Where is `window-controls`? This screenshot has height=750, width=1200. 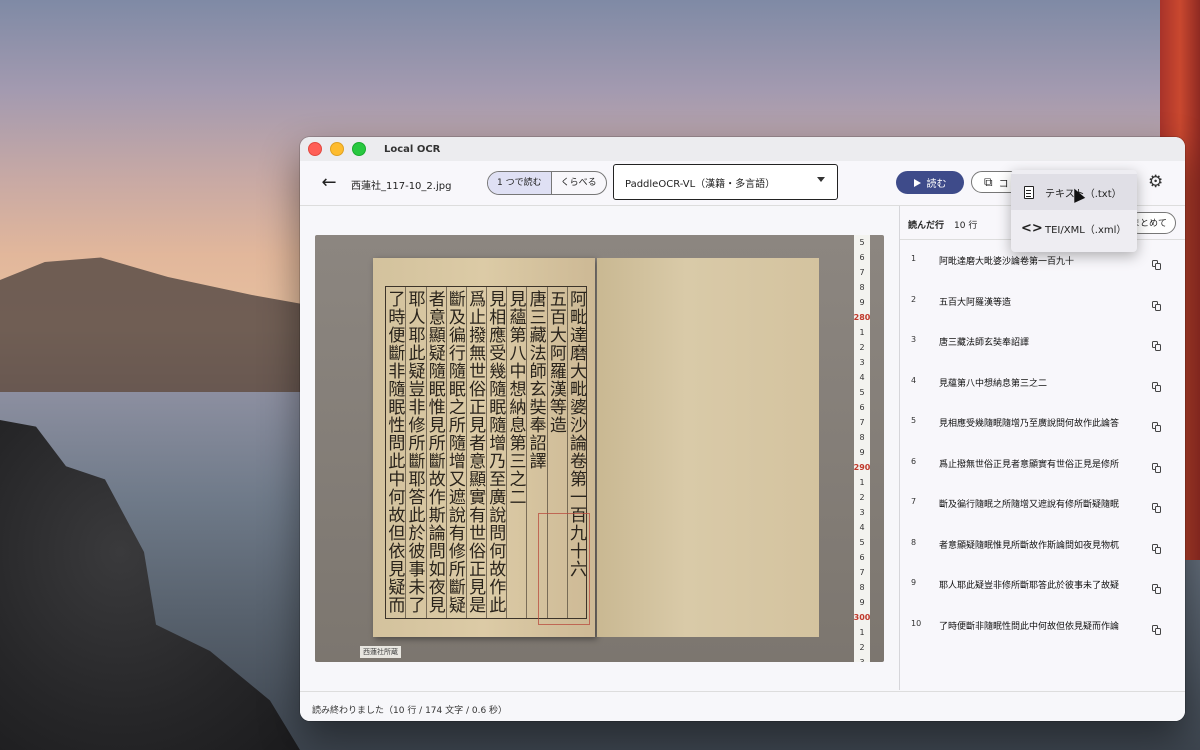
window-controls is located at coordinates (337, 149).